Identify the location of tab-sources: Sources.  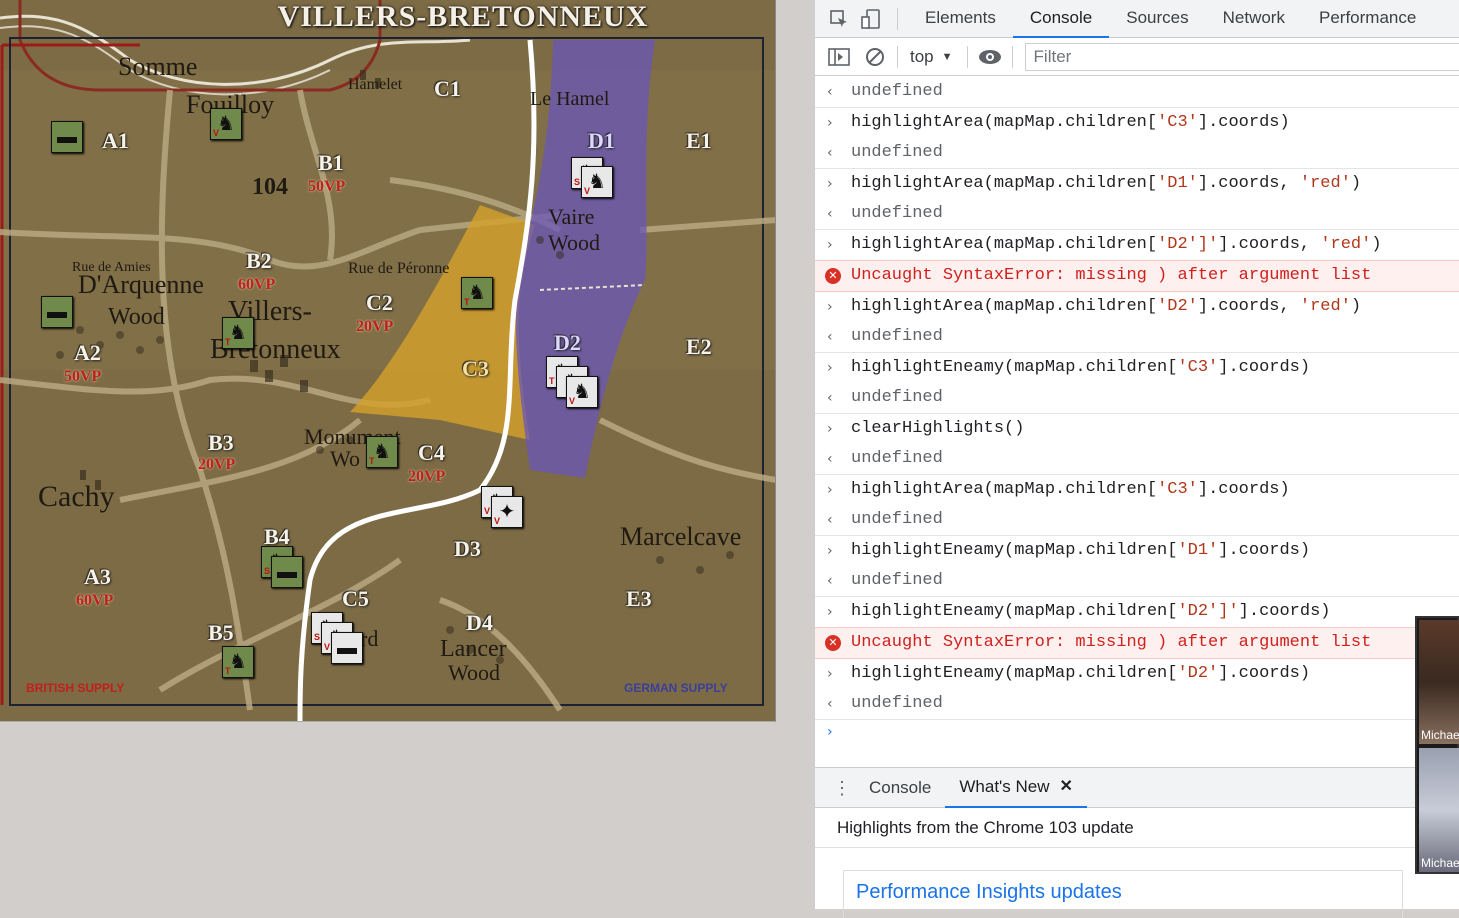
(1157, 19).